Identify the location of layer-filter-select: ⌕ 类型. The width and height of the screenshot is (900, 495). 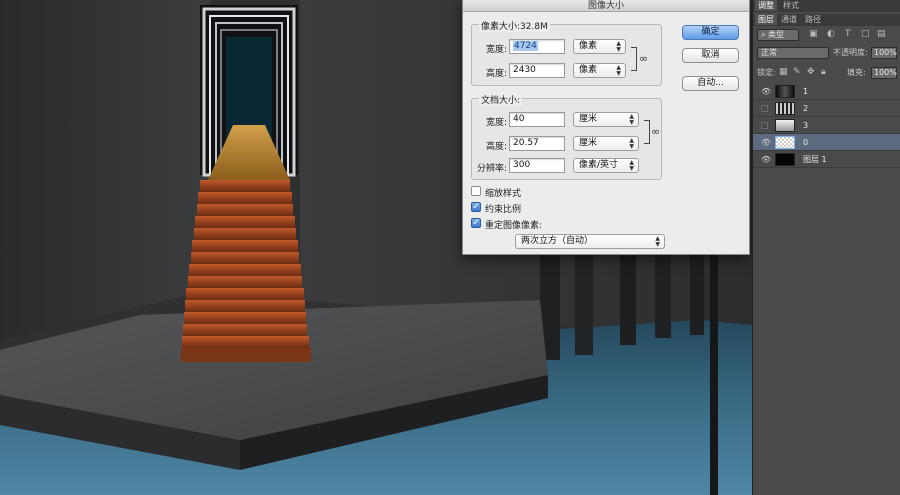
(778, 35).